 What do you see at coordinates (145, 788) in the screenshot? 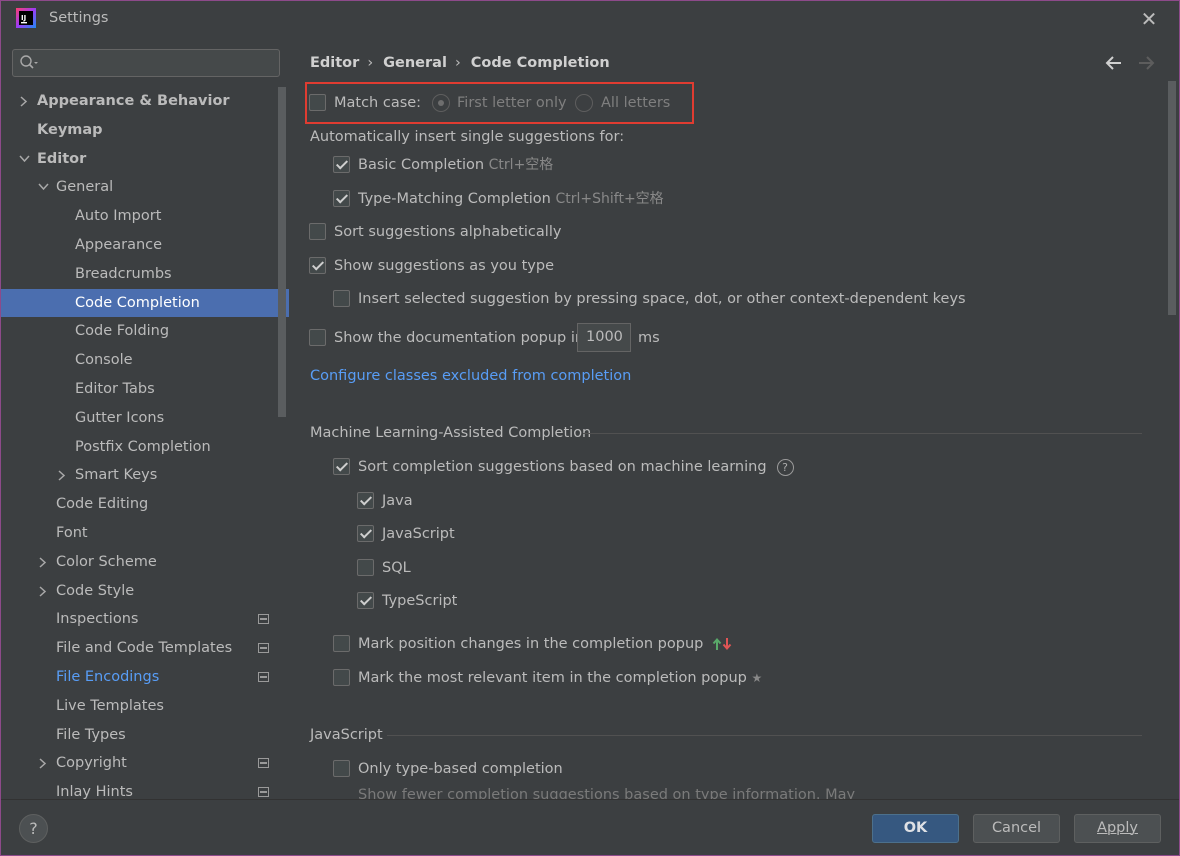
I see `sidebar-item-inlay-hints: Inlay Hints` at bounding box center [145, 788].